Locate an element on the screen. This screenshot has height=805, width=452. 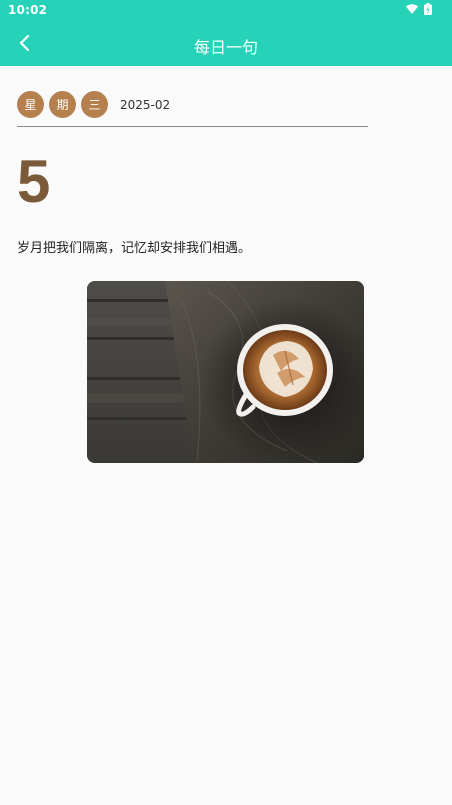
status-icons is located at coordinates (419, 9).